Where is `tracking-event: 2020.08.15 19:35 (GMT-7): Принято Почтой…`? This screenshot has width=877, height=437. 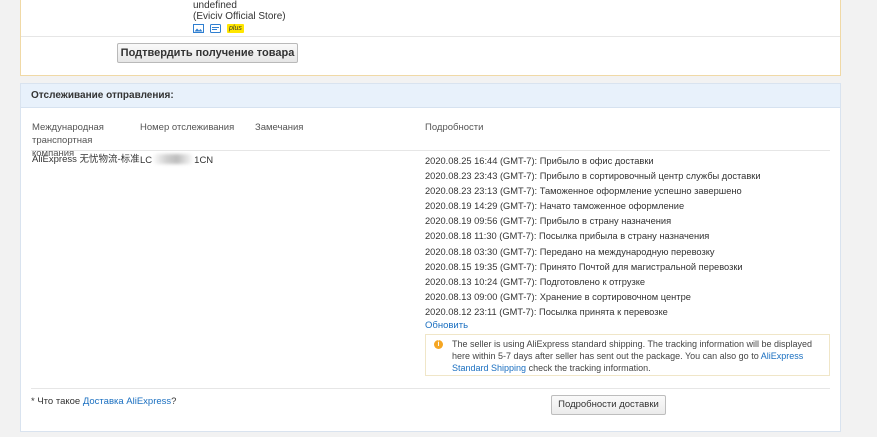 tracking-event: 2020.08.15 19:35 (GMT-7): Принято Почтой… is located at coordinates (584, 266).